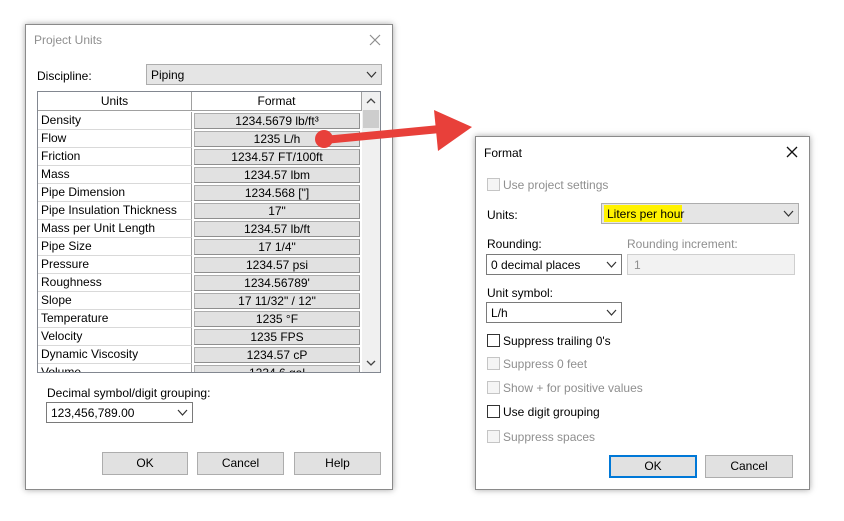 The image size is (844, 521). I want to click on format-button: 17 1/4", so click(277, 247).